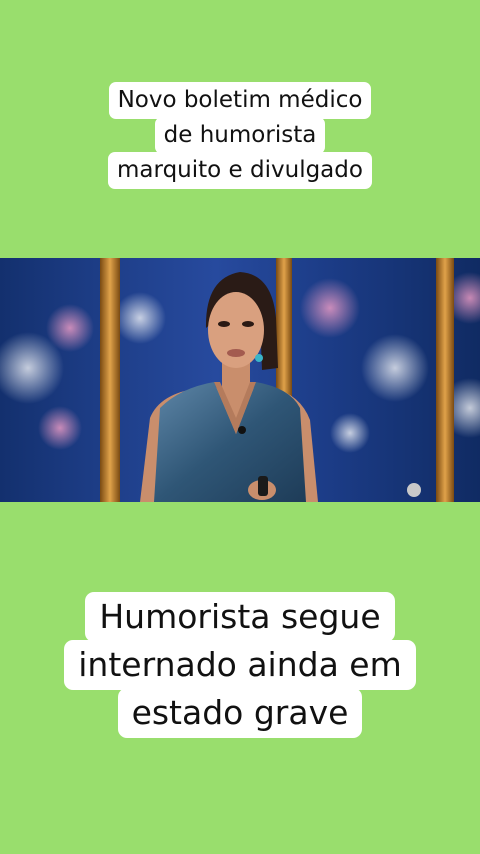  What do you see at coordinates (240, 617) in the screenshot?
I see `bottom-caption-line-1: Humorista segue` at bounding box center [240, 617].